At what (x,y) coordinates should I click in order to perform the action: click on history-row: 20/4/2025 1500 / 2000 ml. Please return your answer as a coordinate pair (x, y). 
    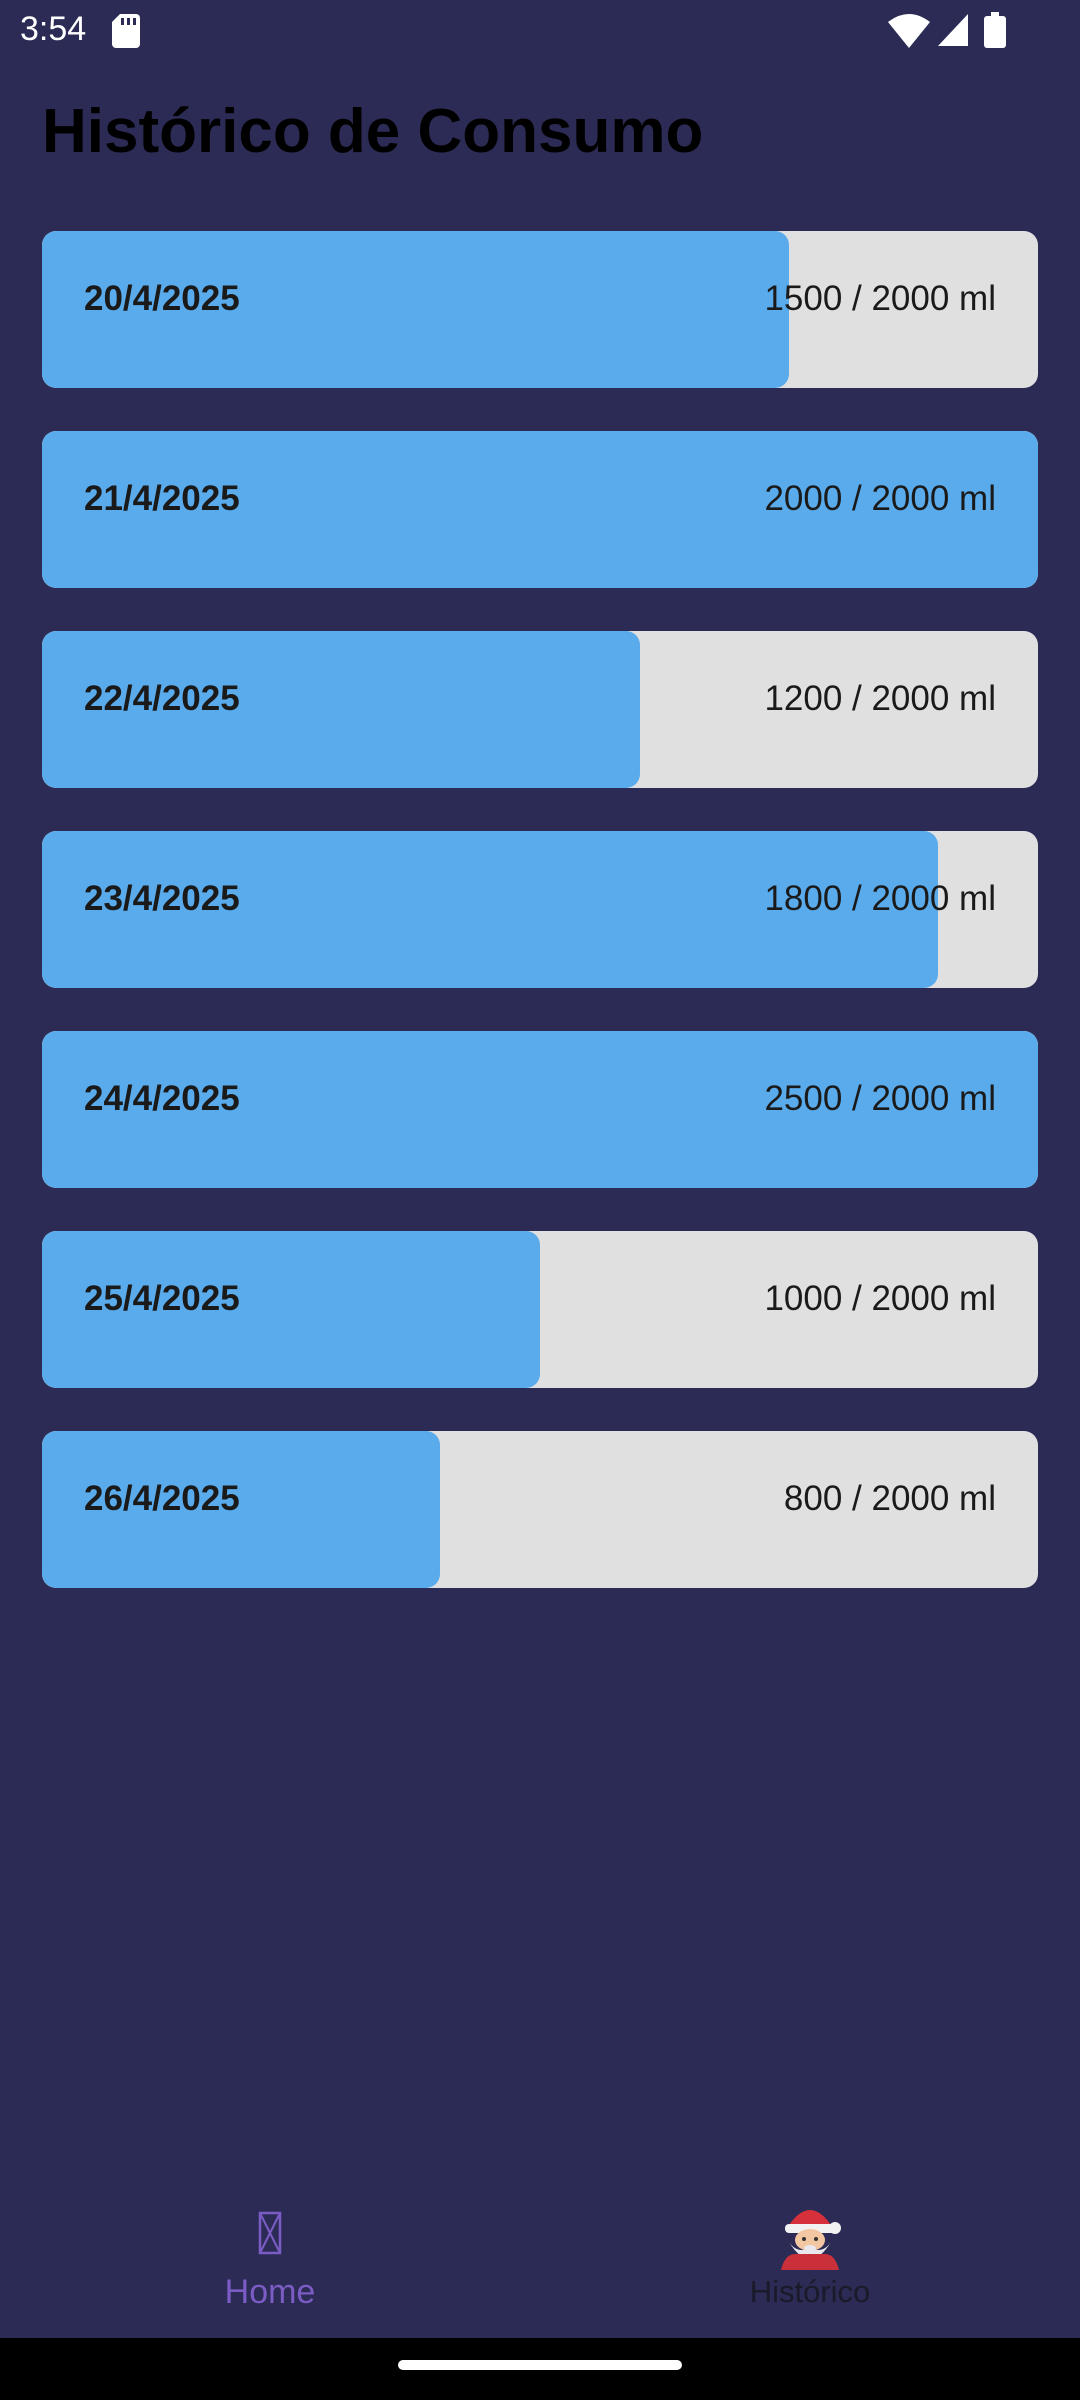
    Looking at the image, I should click on (540, 309).